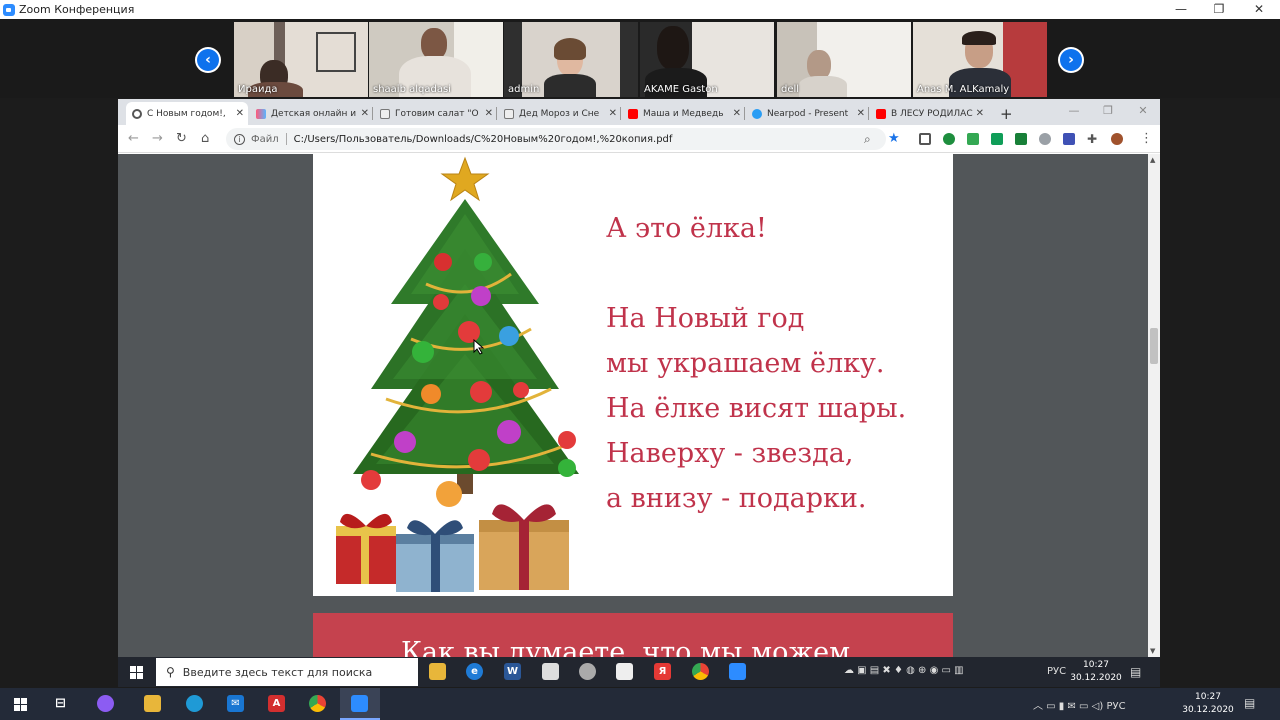 The width and height of the screenshot is (1280, 720). What do you see at coordinates (276, 703) in the screenshot?
I see `acrobat-icon: A` at bounding box center [276, 703].